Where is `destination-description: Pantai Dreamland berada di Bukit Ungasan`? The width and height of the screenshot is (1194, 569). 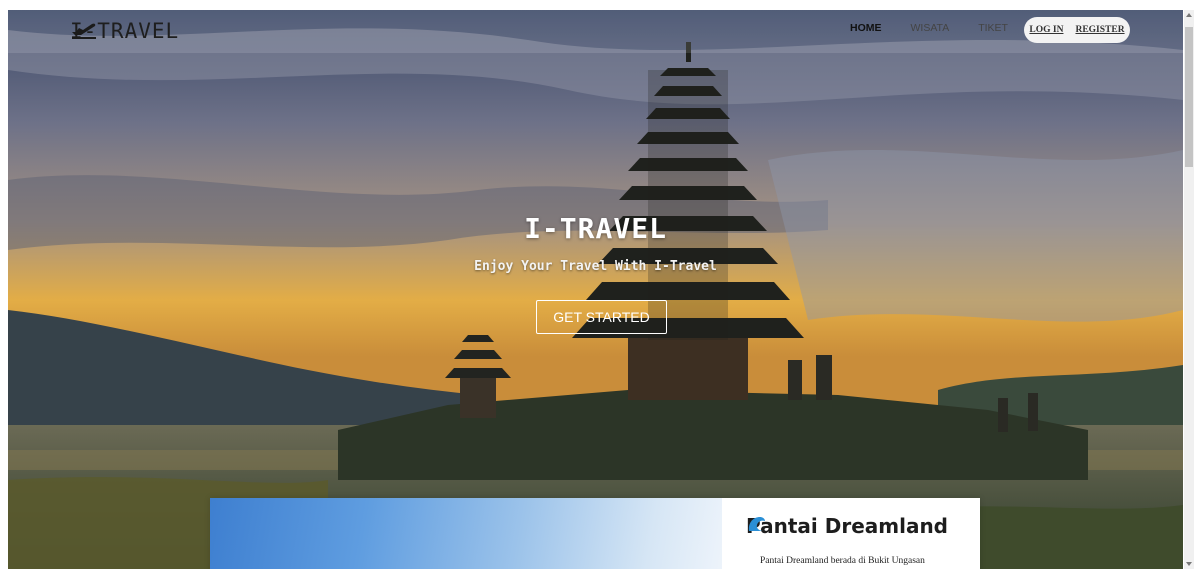
destination-description: Pantai Dreamland berada di Bukit Ungasan is located at coordinates (842, 561).